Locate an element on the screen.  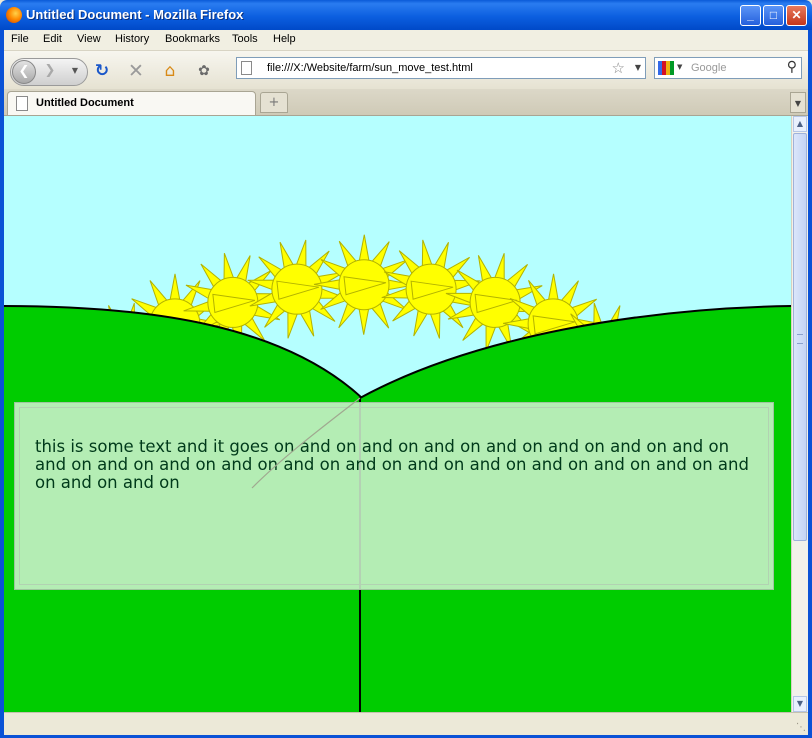
star-icon: ☆ is located at coordinates (618, 68).